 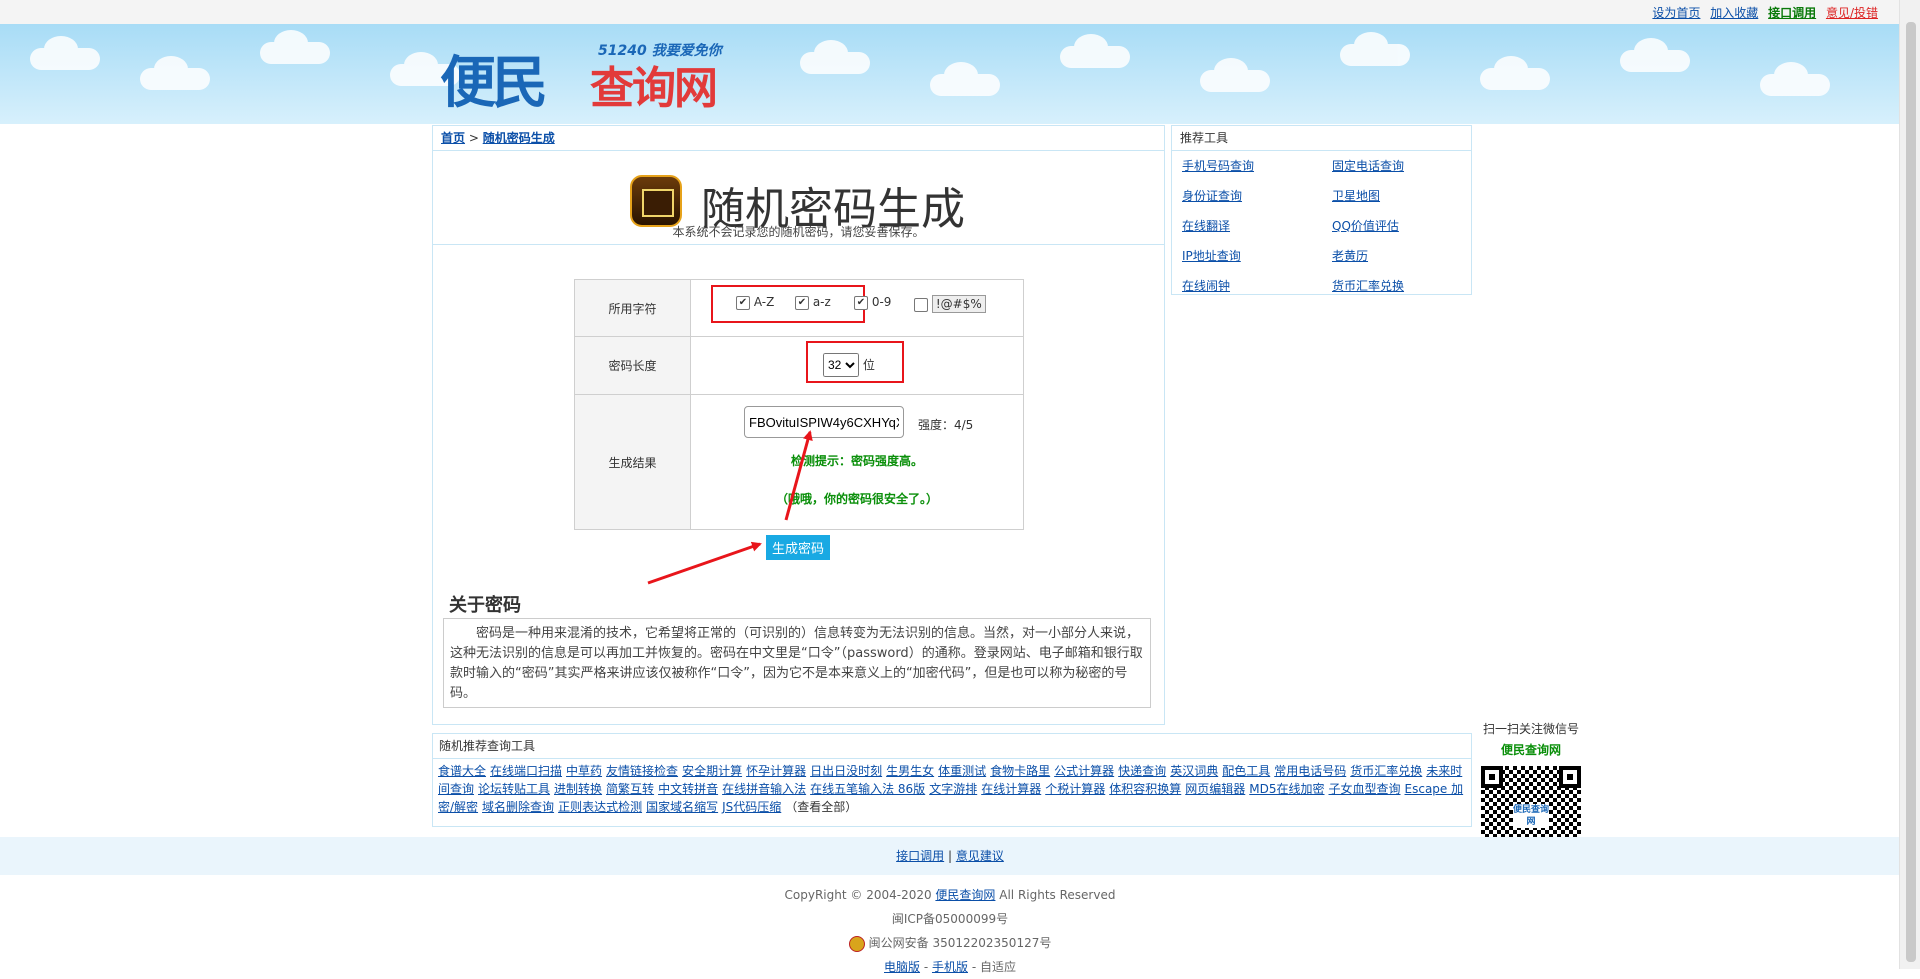 What do you see at coordinates (950, 919) in the screenshot?
I see `icp-record: 闽ICP备05000099号` at bounding box center [950, 919].